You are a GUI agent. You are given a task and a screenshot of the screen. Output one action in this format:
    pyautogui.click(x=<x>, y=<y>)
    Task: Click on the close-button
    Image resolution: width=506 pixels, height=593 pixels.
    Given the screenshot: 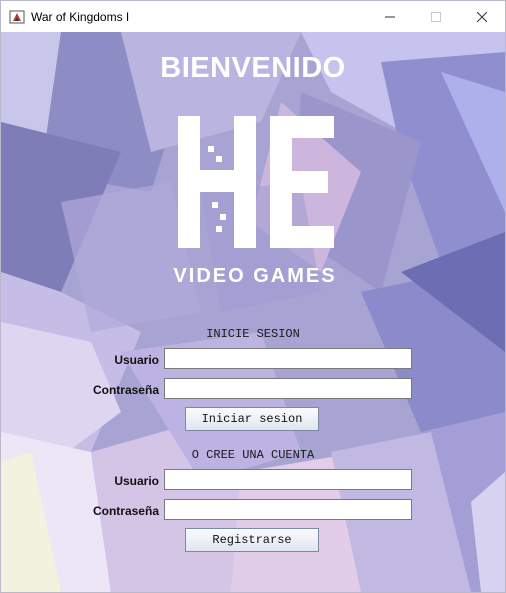 What is the action you would take?
    pyautogui.click(x=482, y=16)
    